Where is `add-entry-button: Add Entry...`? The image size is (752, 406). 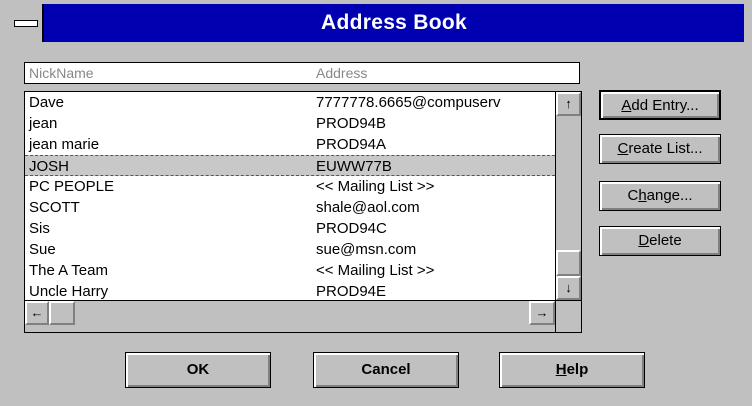
add-entry-button: Add Entry... is located at coordinates (660, 105).